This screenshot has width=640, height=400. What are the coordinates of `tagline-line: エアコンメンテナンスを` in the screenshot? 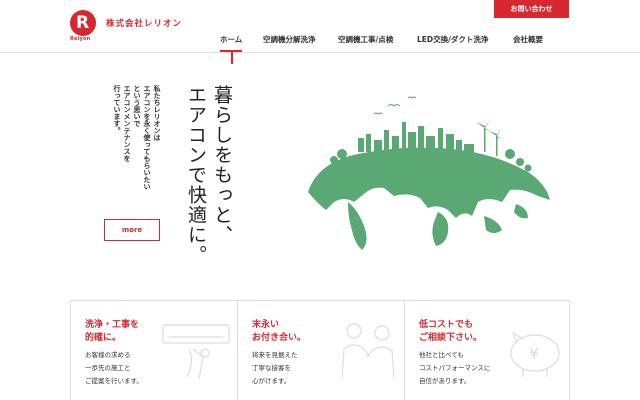 It's located at (127, 123).